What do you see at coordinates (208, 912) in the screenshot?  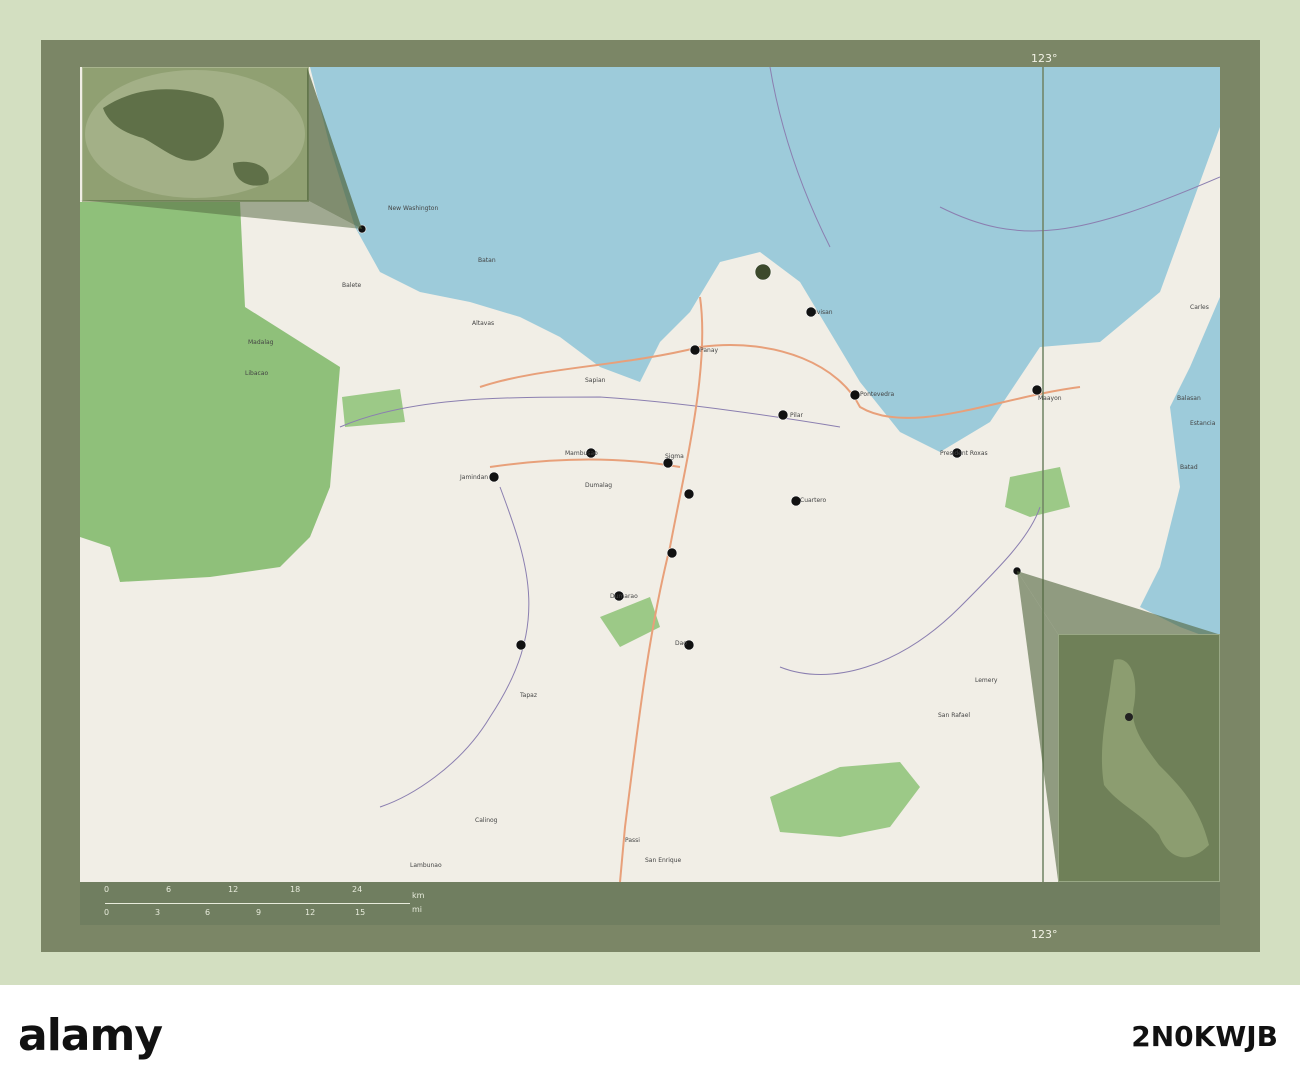 I see `scale-mi-label: 6` at bounding box center [208, 912].